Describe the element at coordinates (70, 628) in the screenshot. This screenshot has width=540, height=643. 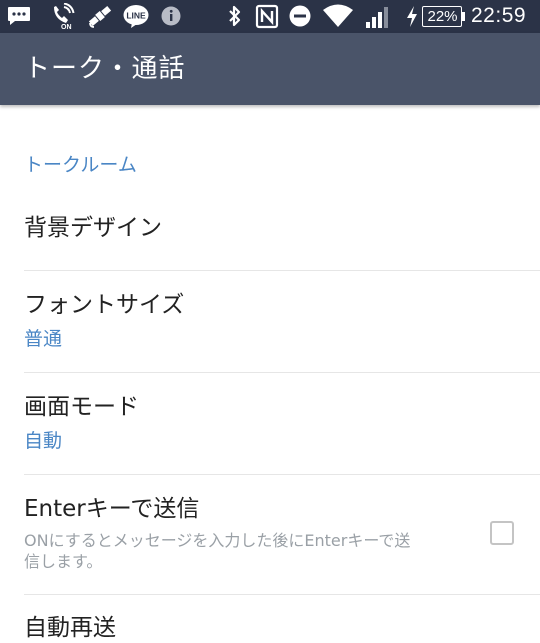
I see `setting-title: 自動再送` at that location.